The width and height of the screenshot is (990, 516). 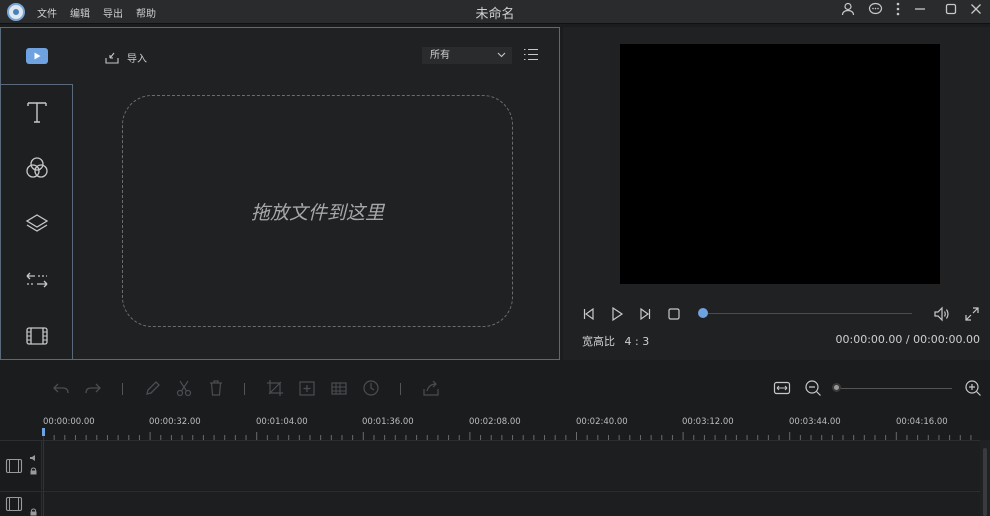 What do you see at coordinates (941, 314) in the screenshot?
I see `volume-icon` at bounding box center [941, 314].